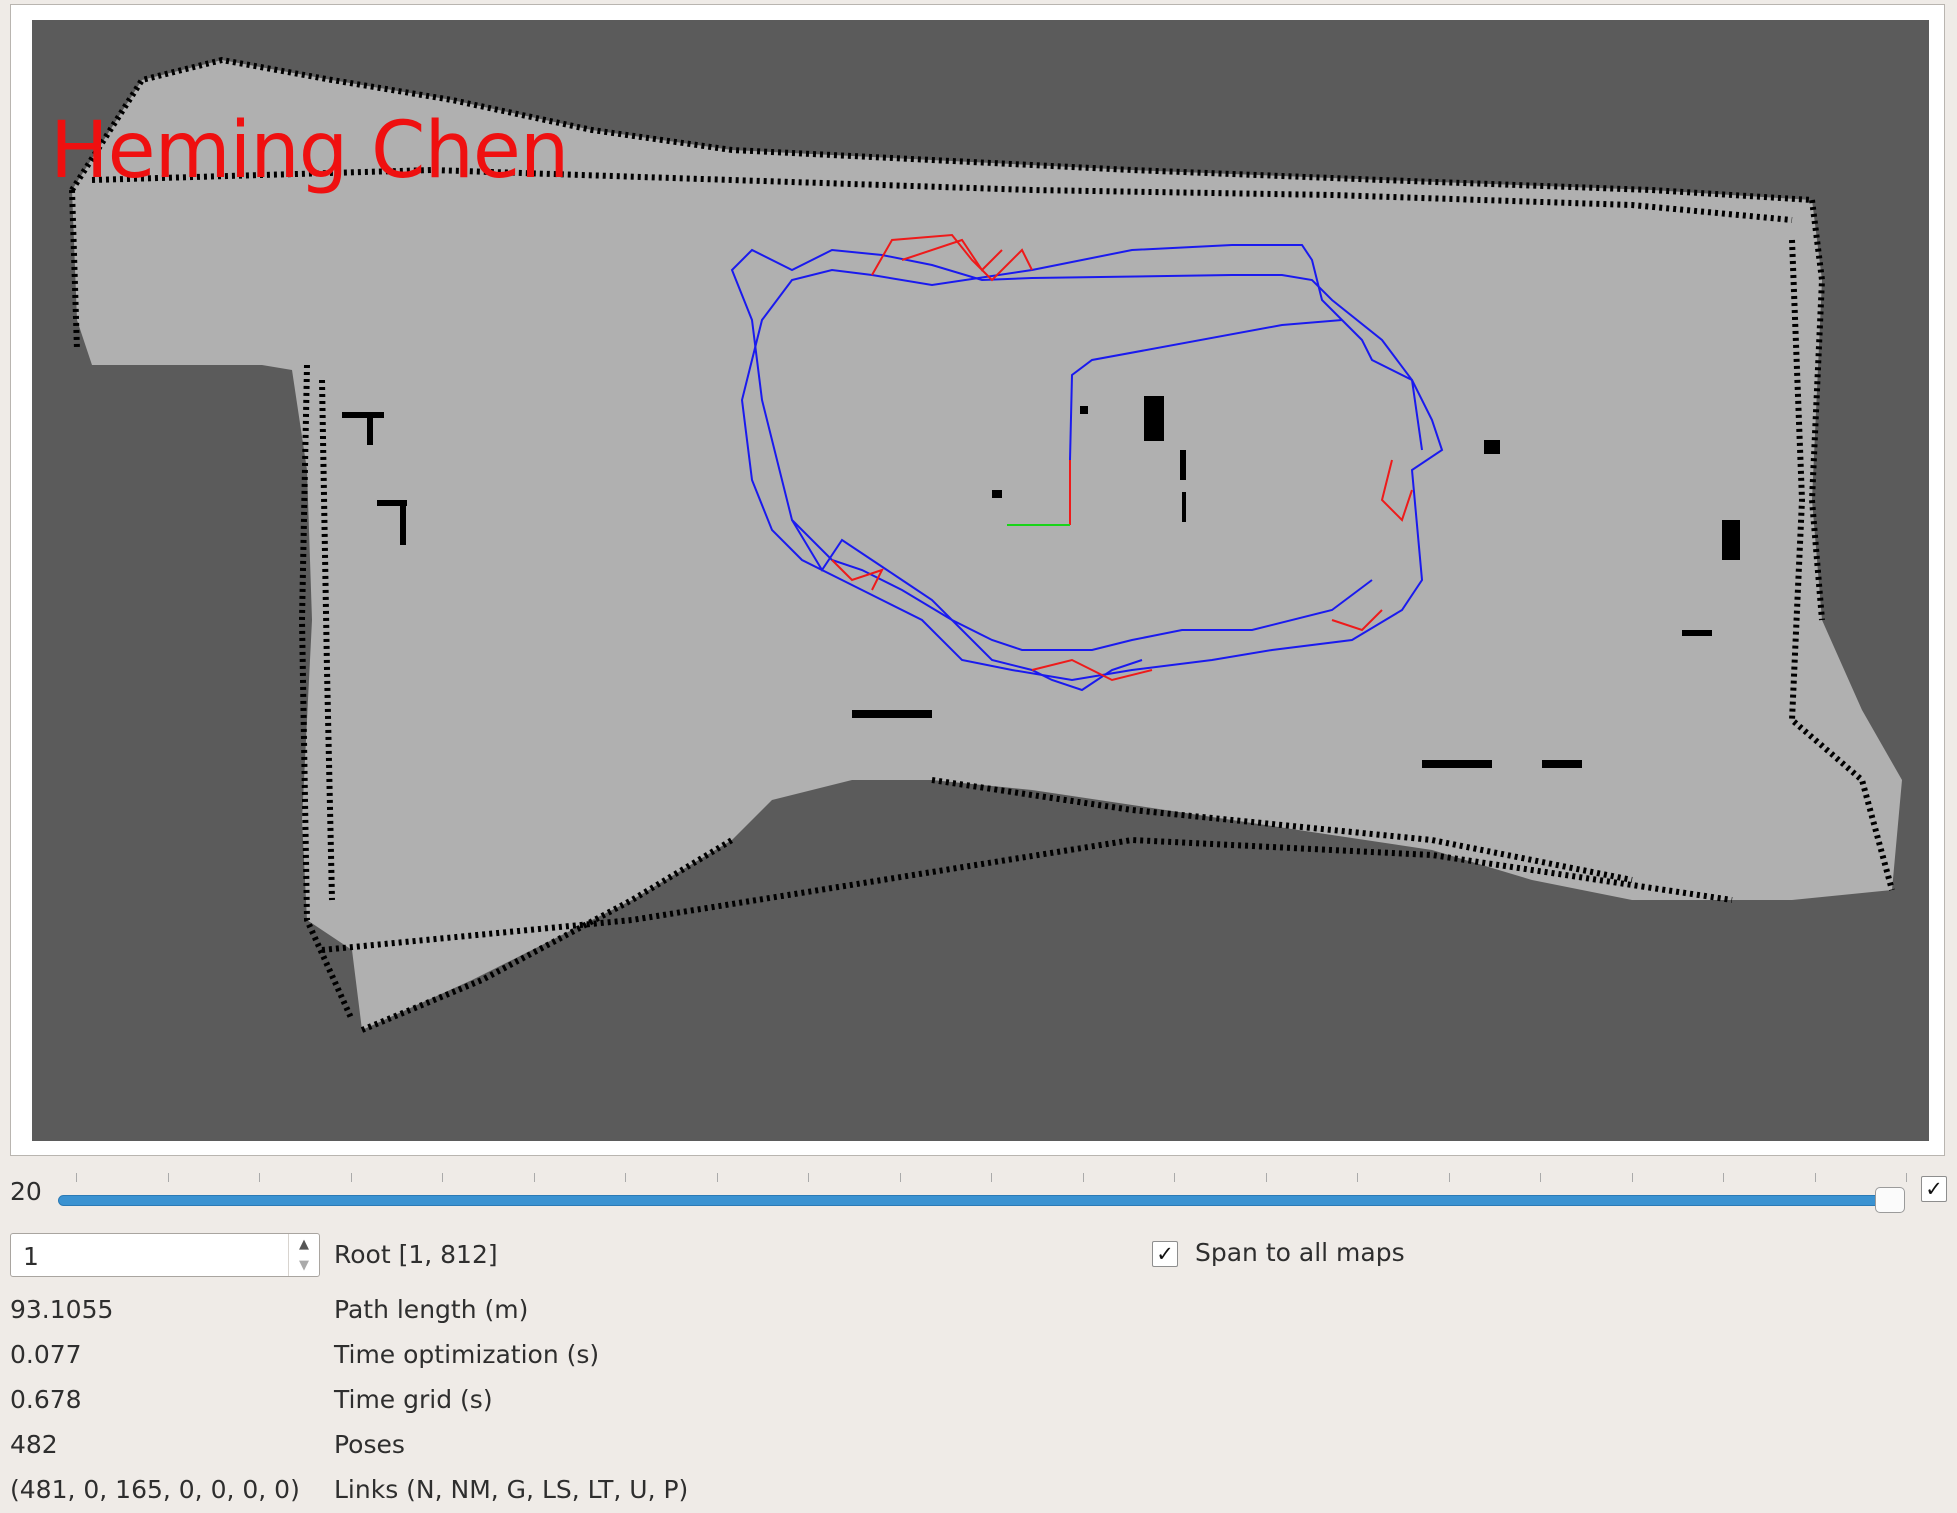 The height and width of the screenshot is (1513, 1957). What do you see at coordinates (304, 1244) in the screenshot?
I see `spin-up-icon: ▲` at bounding box center [304, 1244].